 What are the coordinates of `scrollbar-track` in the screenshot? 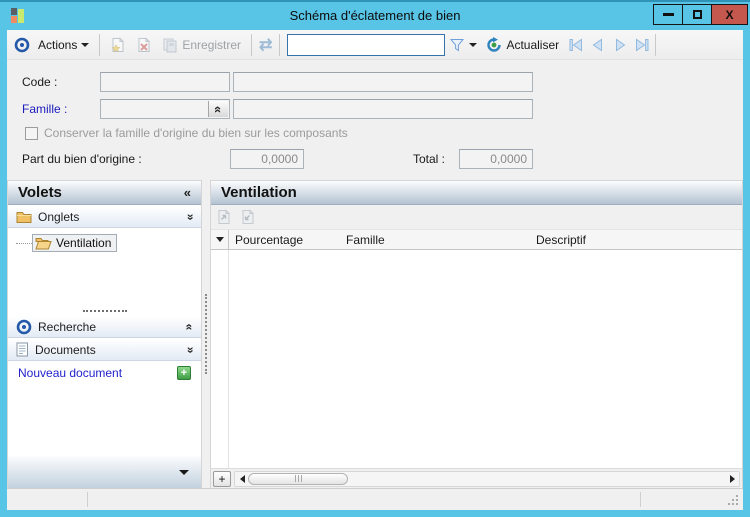 It's located at (487, 478).